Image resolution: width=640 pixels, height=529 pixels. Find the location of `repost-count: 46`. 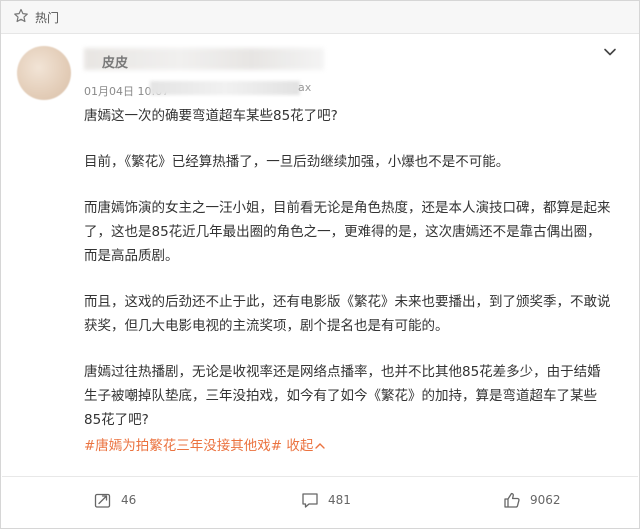

repost-count: 46 is located at coordinates (129, 500).